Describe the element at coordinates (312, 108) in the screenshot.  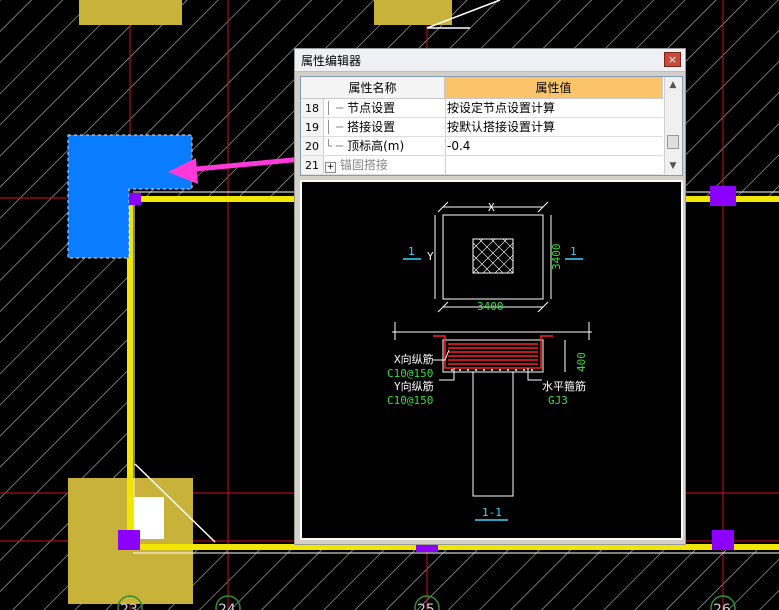
I see `row-number: 18` at that location.